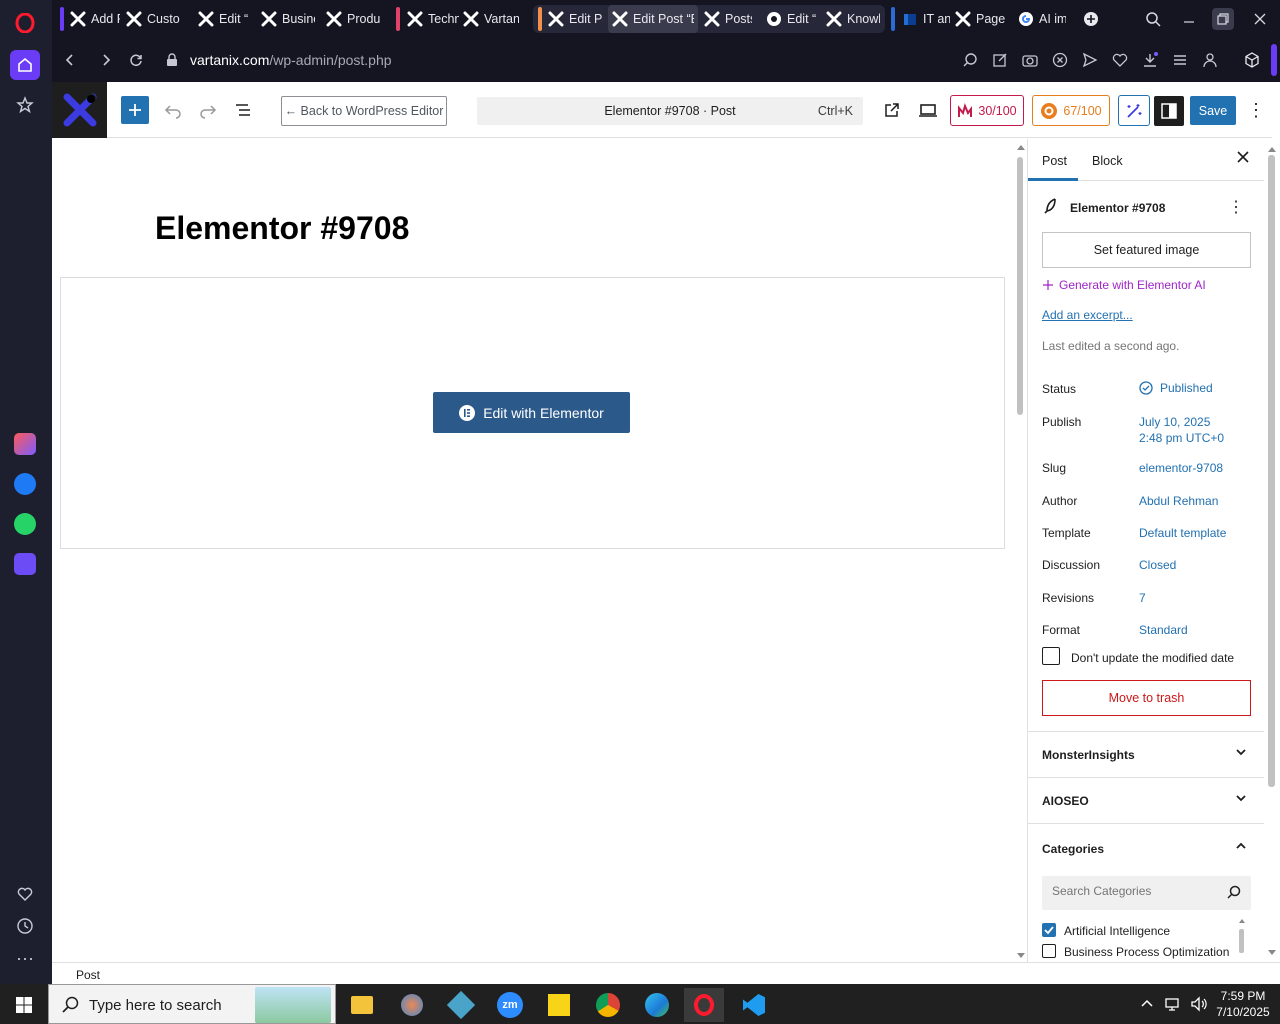 This screenshot has width=1280, height=1024. Describe the element at coordinates (25, 23) in the screenshot. I see `opera-logo-icon` at that location.